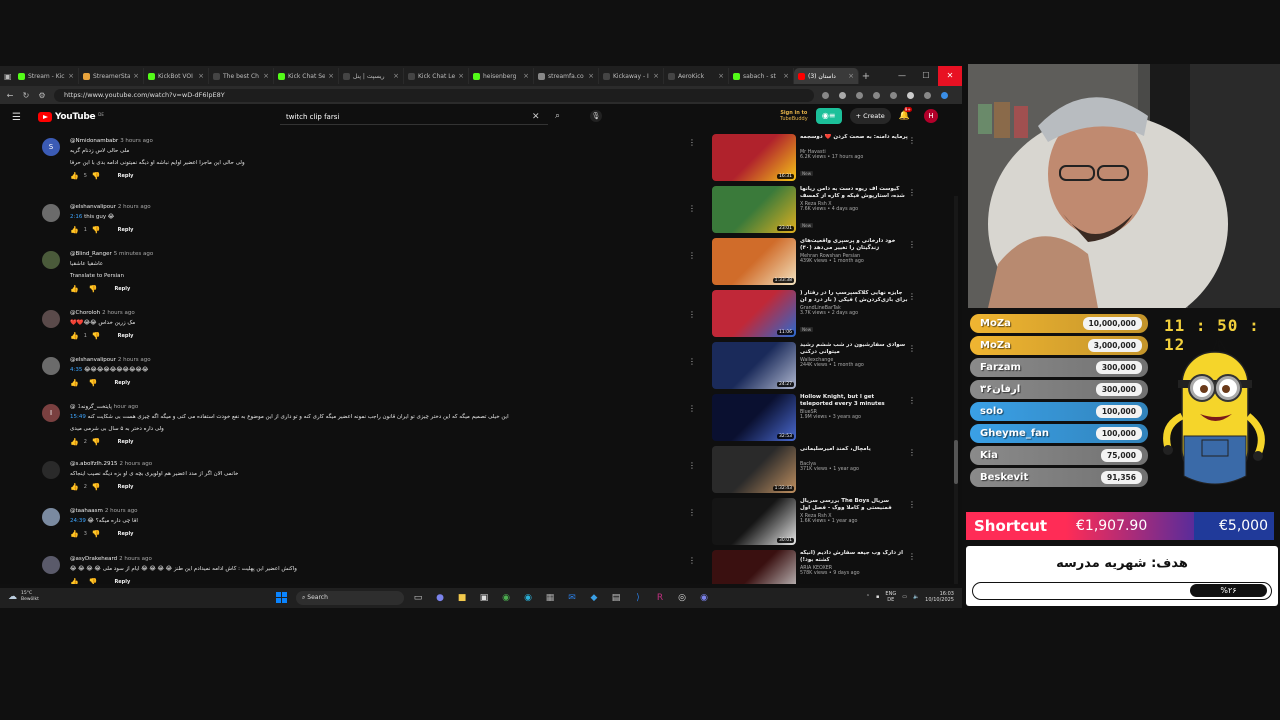 The height and width of the screenshot is (720, 1280). I want to click on comment-author: @Nmidonambabr, so click(94, 141).